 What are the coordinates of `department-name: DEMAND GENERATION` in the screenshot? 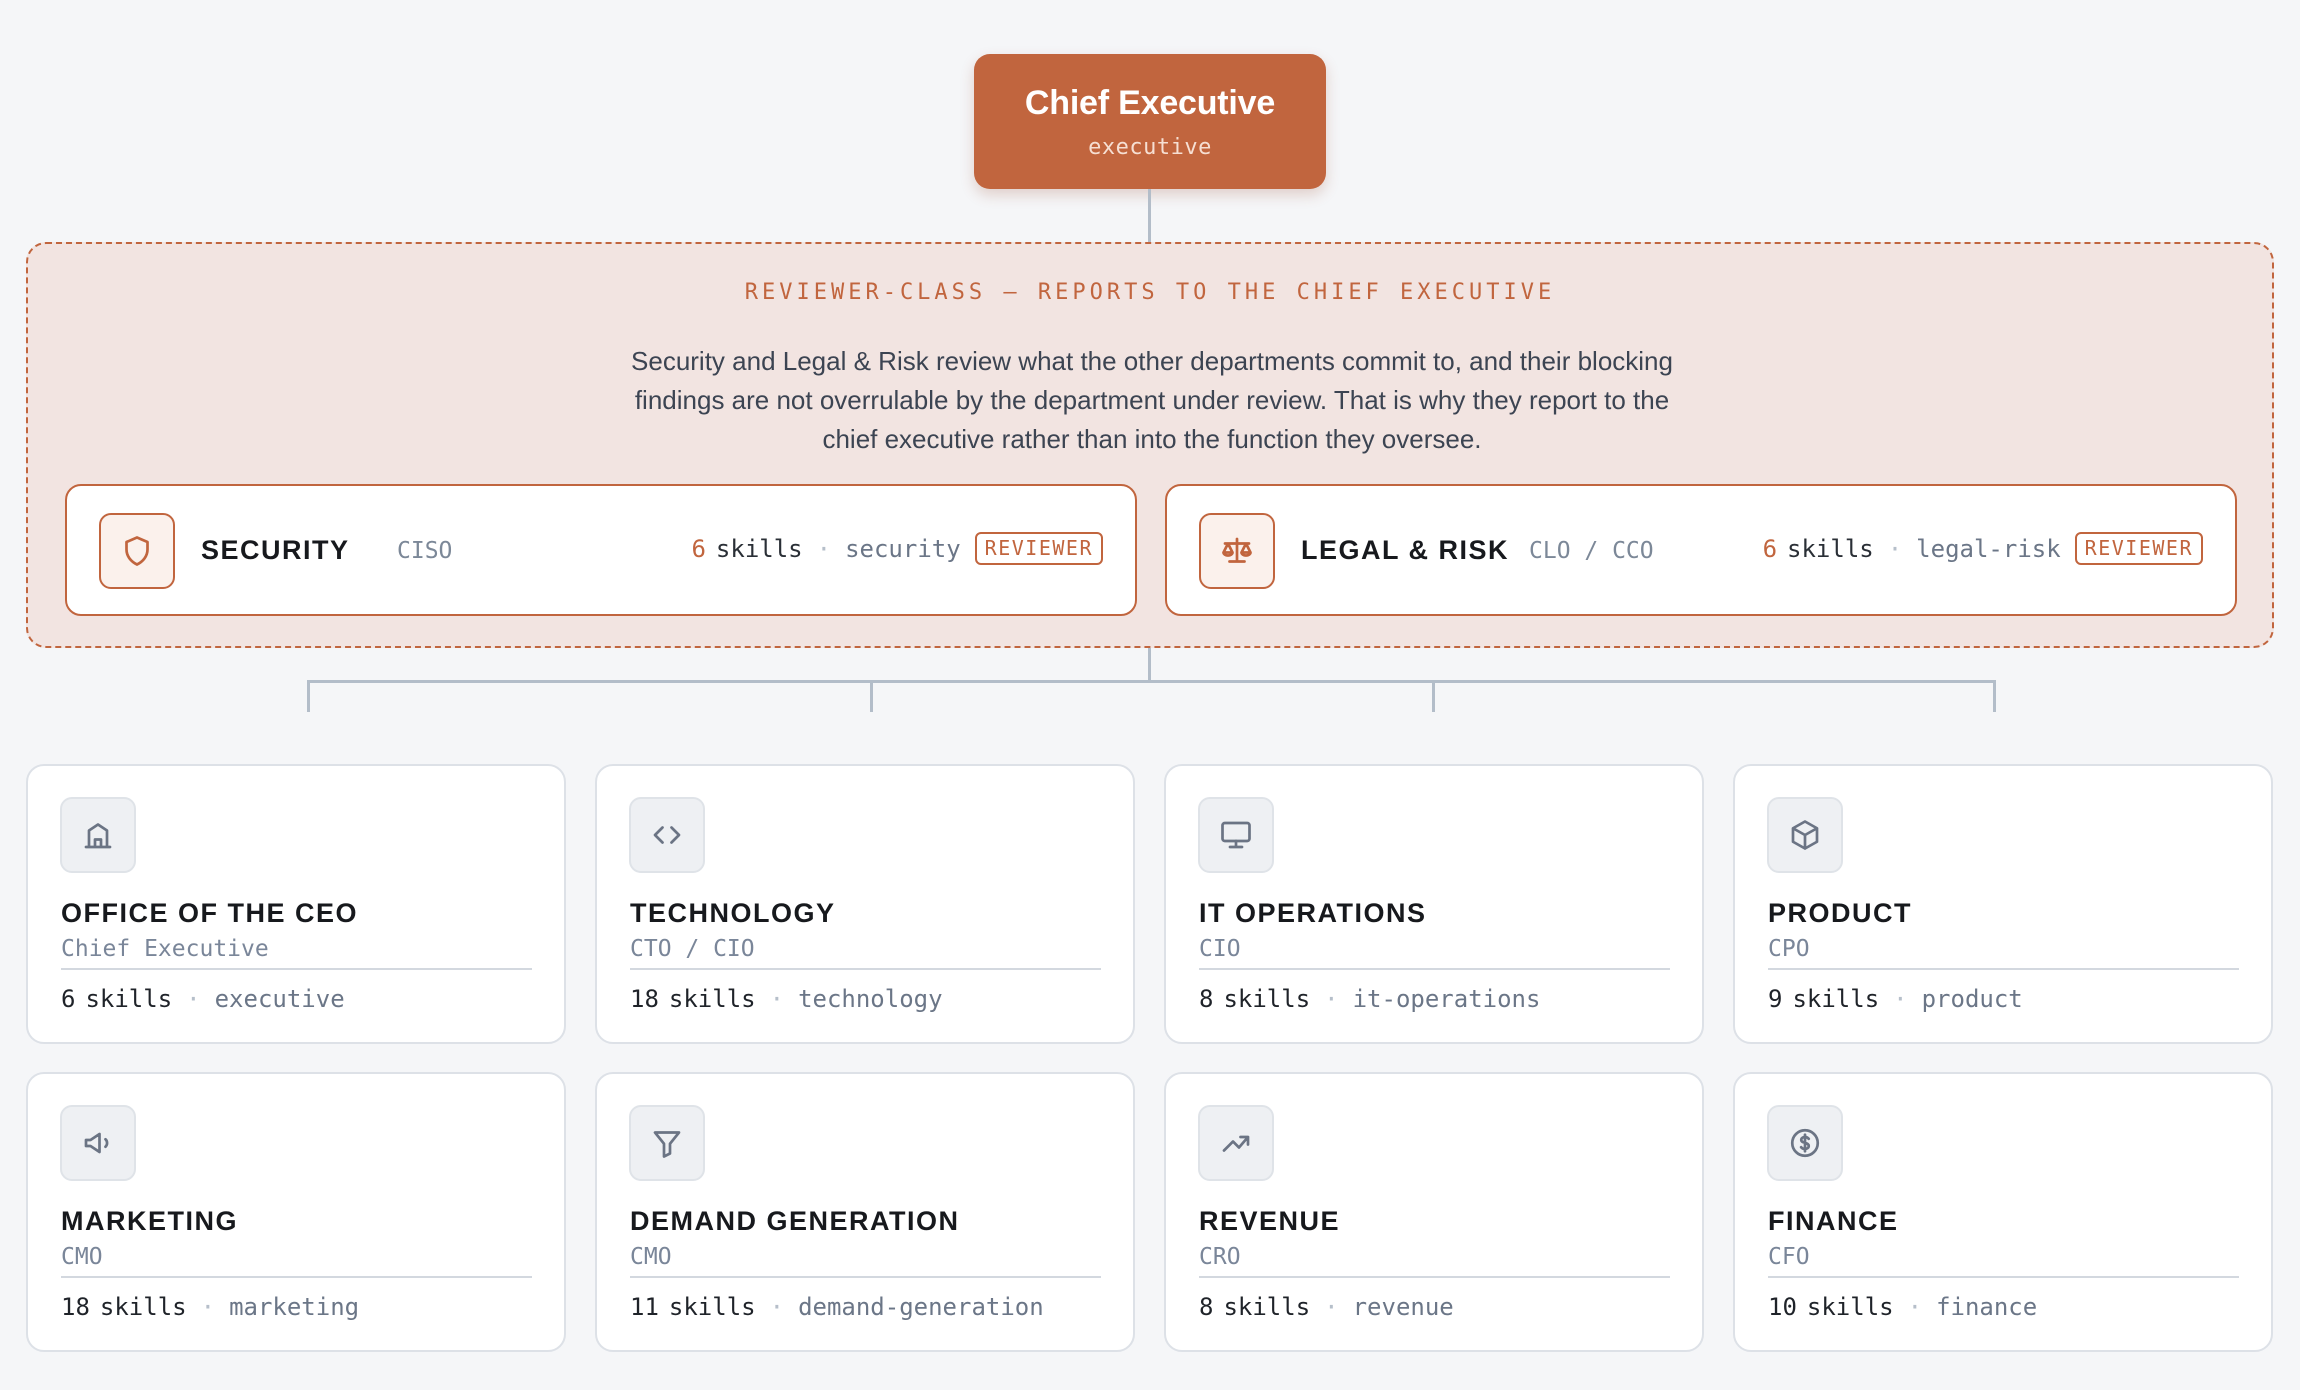 It's located at (795, 1221).